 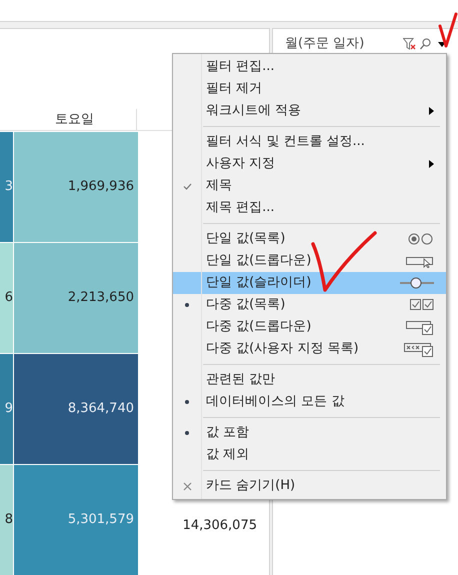 What do you see at coordinates (227, 433) in the screenshot?
I see `menu-item-label: 값 포함` at bounding box center [227, 433].